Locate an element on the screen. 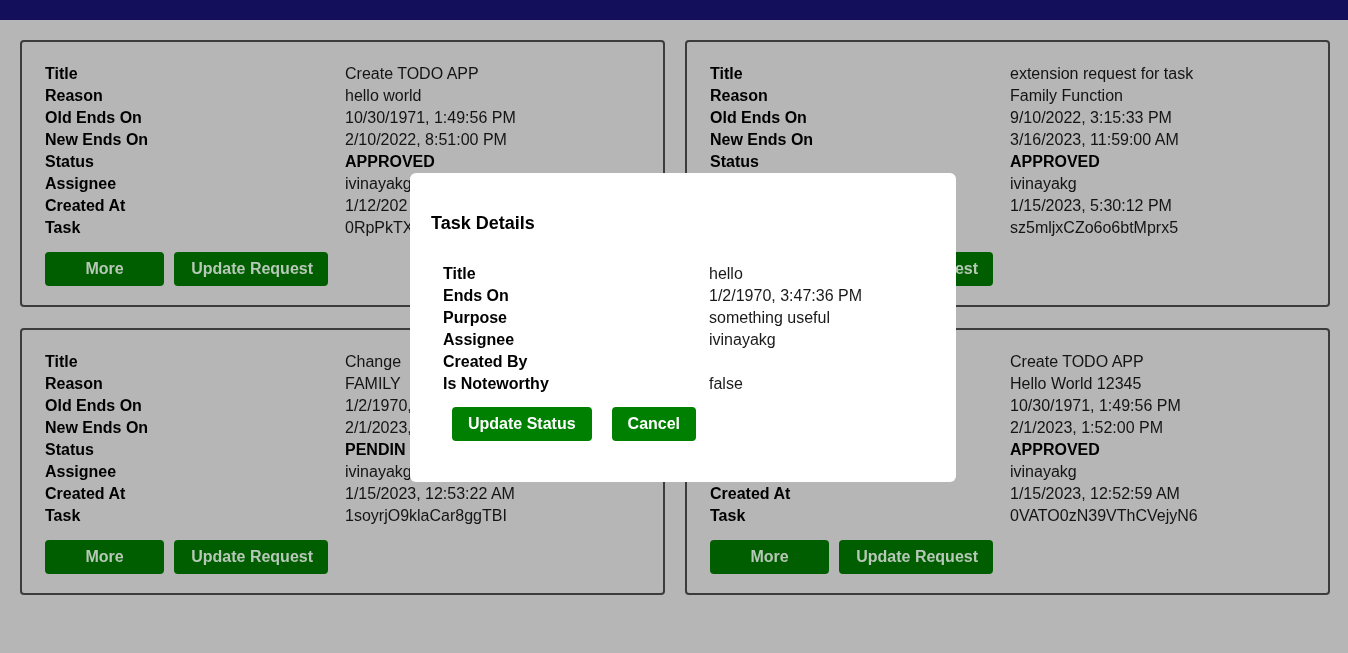  field-label: Ends On is located at coordinates (476, 296).